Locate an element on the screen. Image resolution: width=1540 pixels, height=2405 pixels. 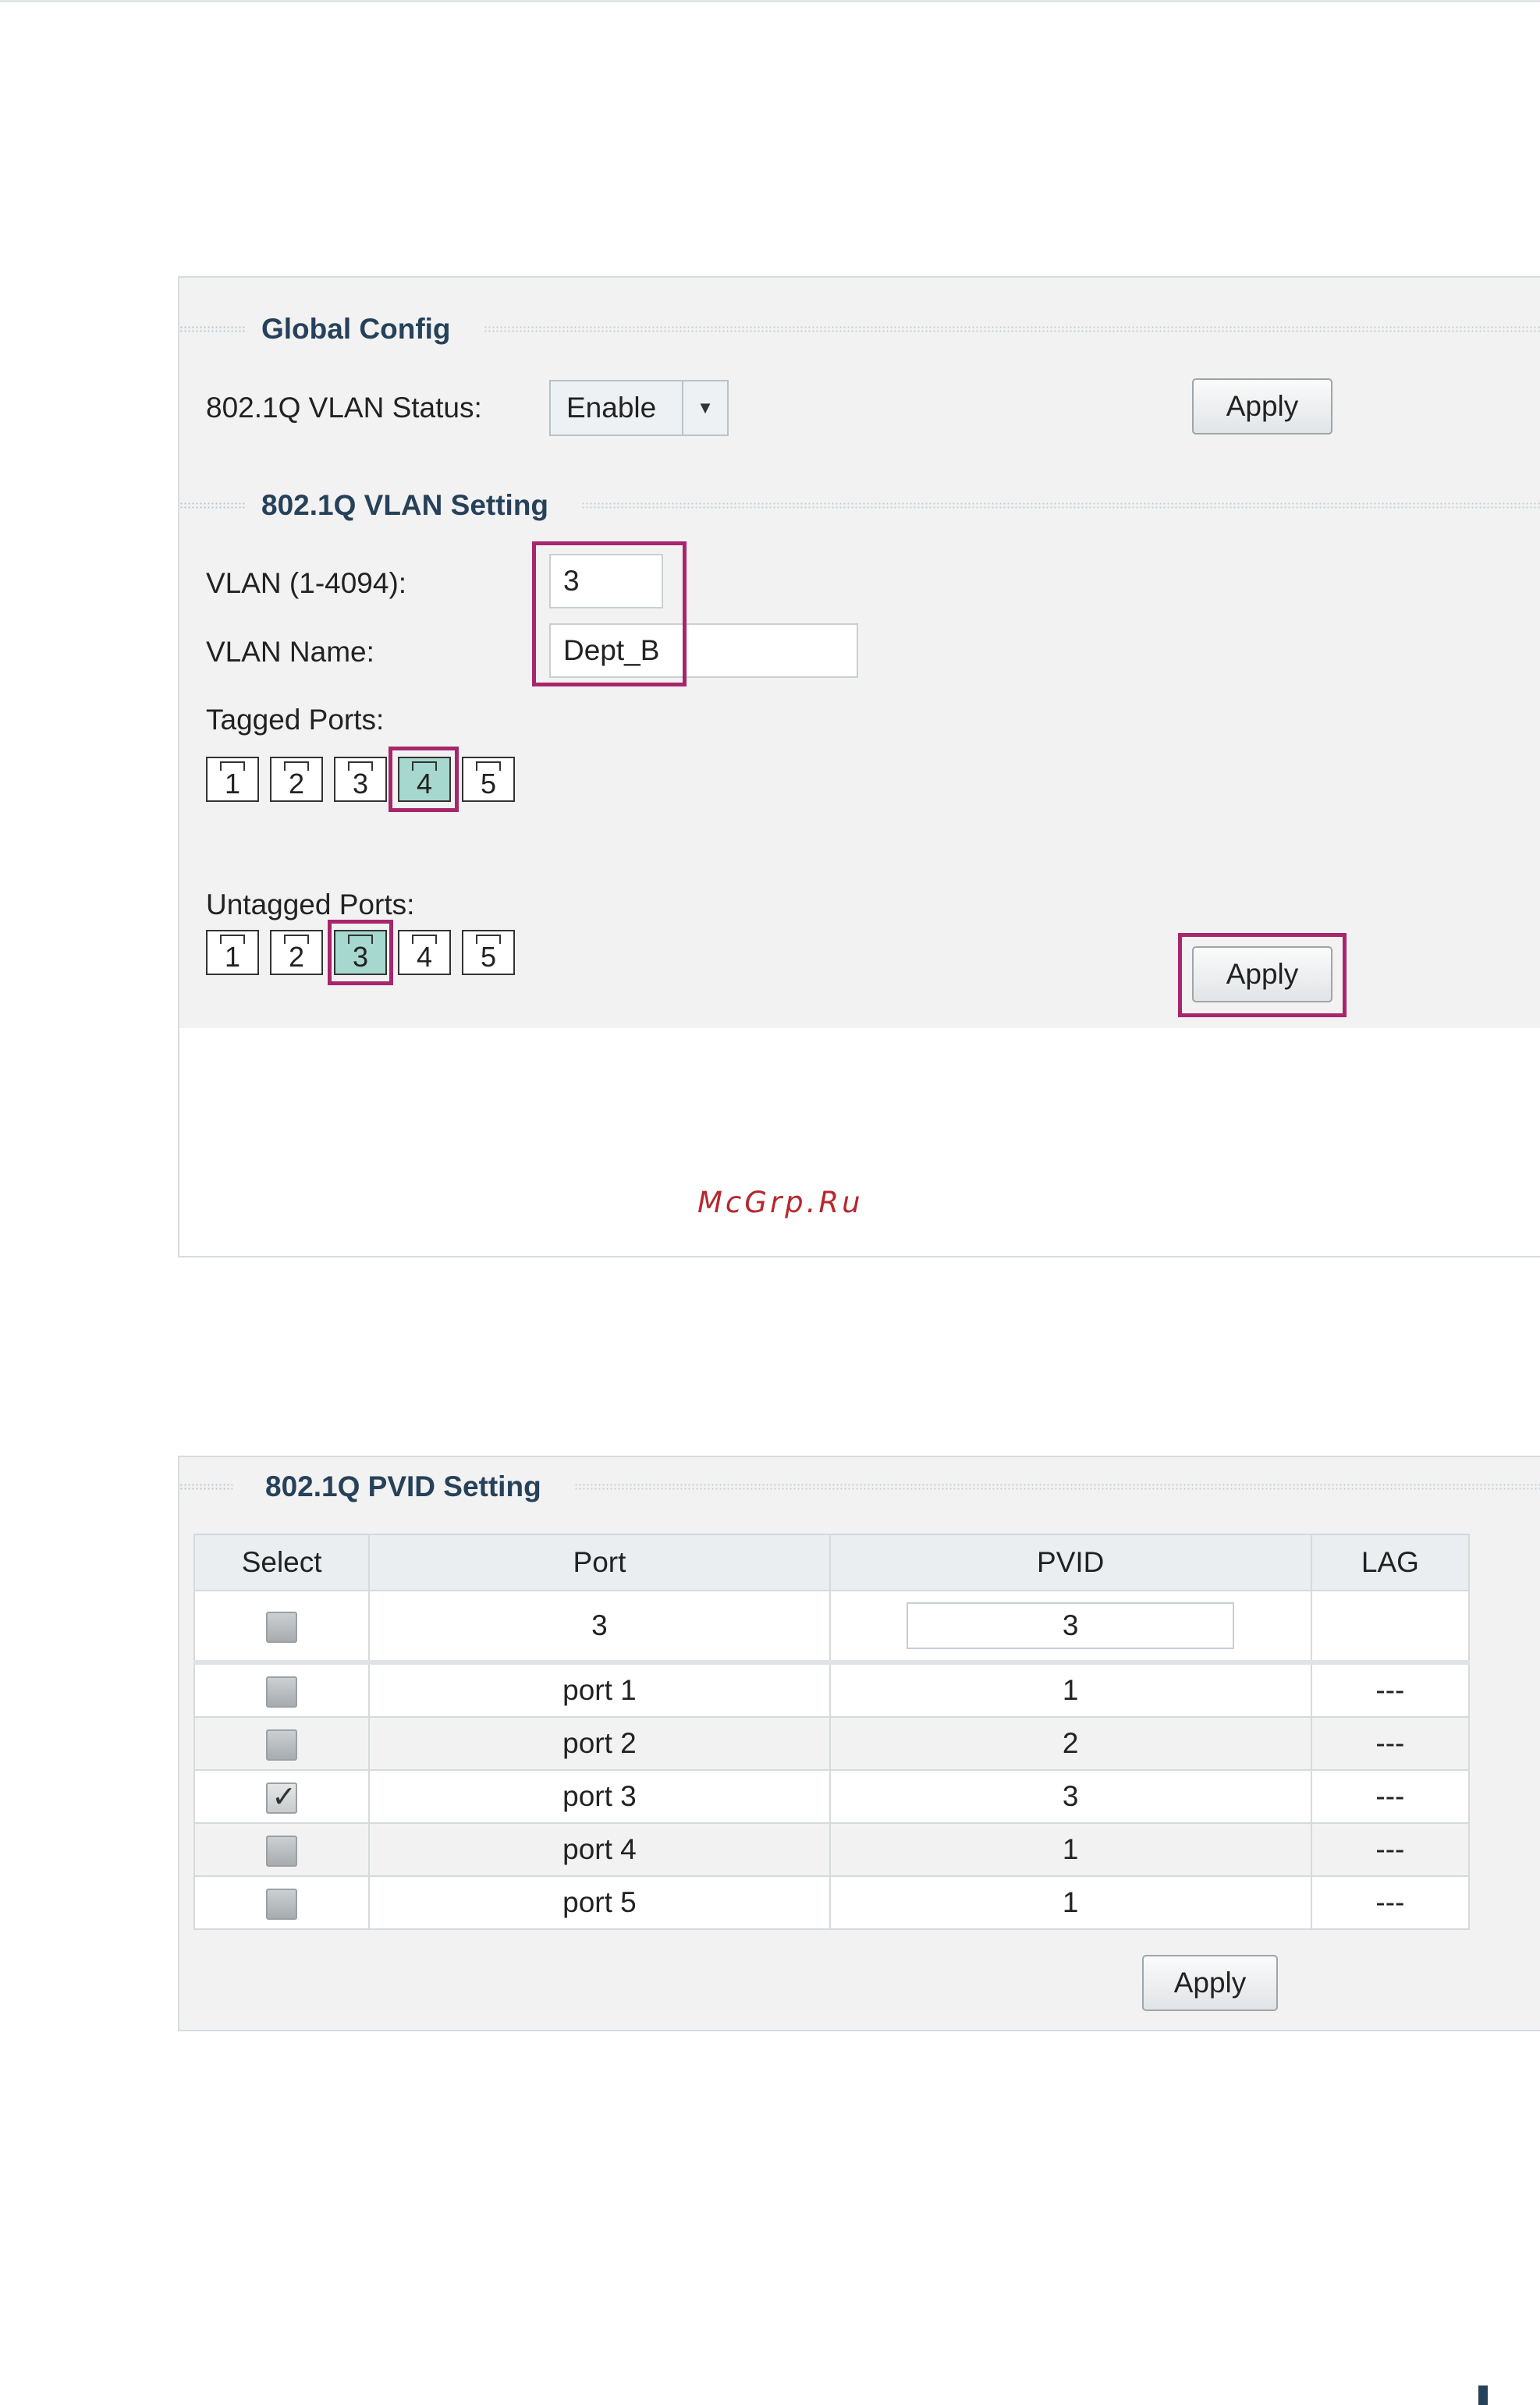
global-config-title: Global Config is located at coordinates (356, 329).